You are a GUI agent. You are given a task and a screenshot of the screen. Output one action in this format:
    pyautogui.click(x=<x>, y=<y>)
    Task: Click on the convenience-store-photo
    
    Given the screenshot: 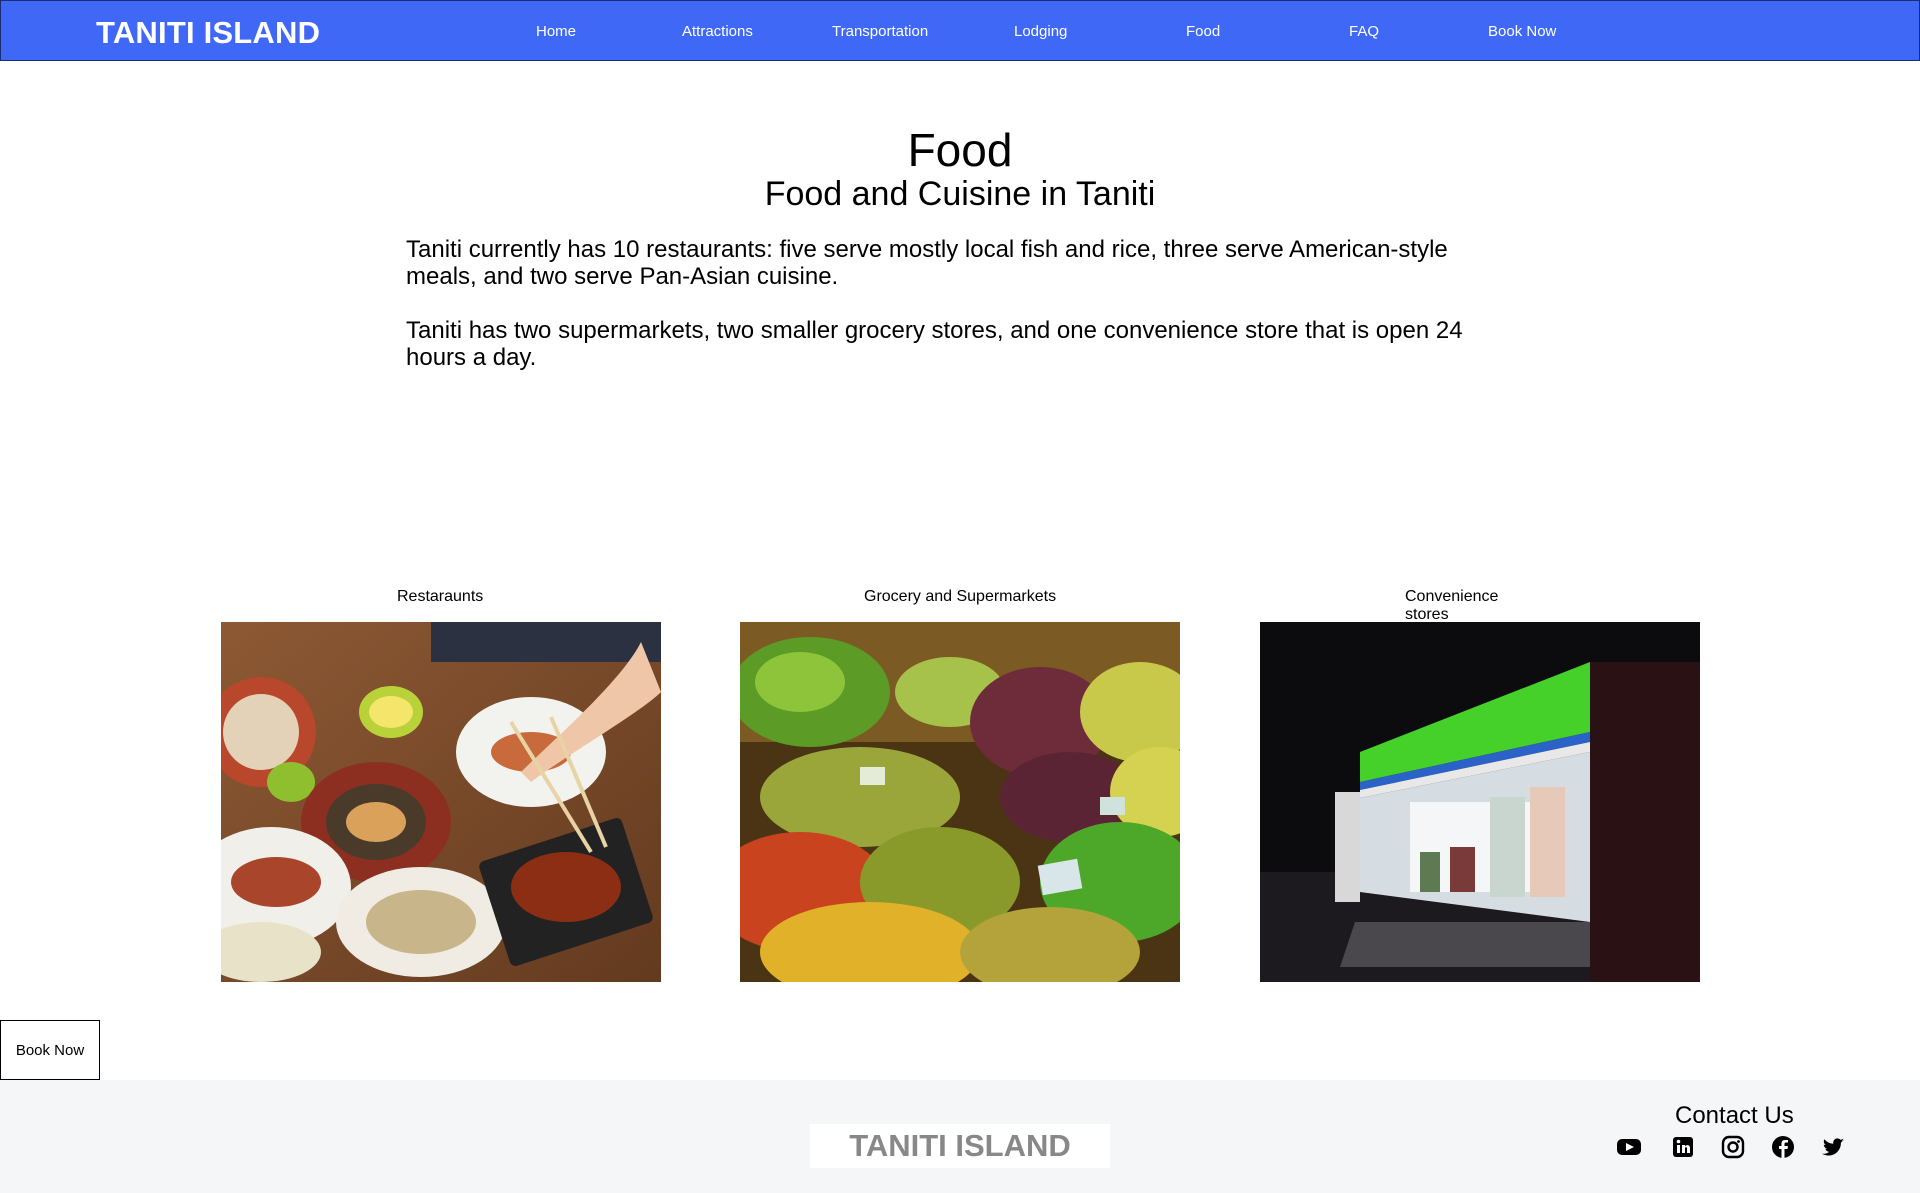 What is the action you would take?
    pyautogui.click(x=1480, y=802)
    